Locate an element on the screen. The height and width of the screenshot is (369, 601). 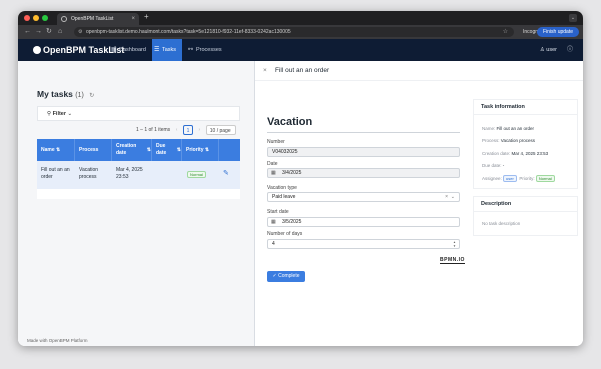
minimize-window-icon is located at coordinates (36, 18).